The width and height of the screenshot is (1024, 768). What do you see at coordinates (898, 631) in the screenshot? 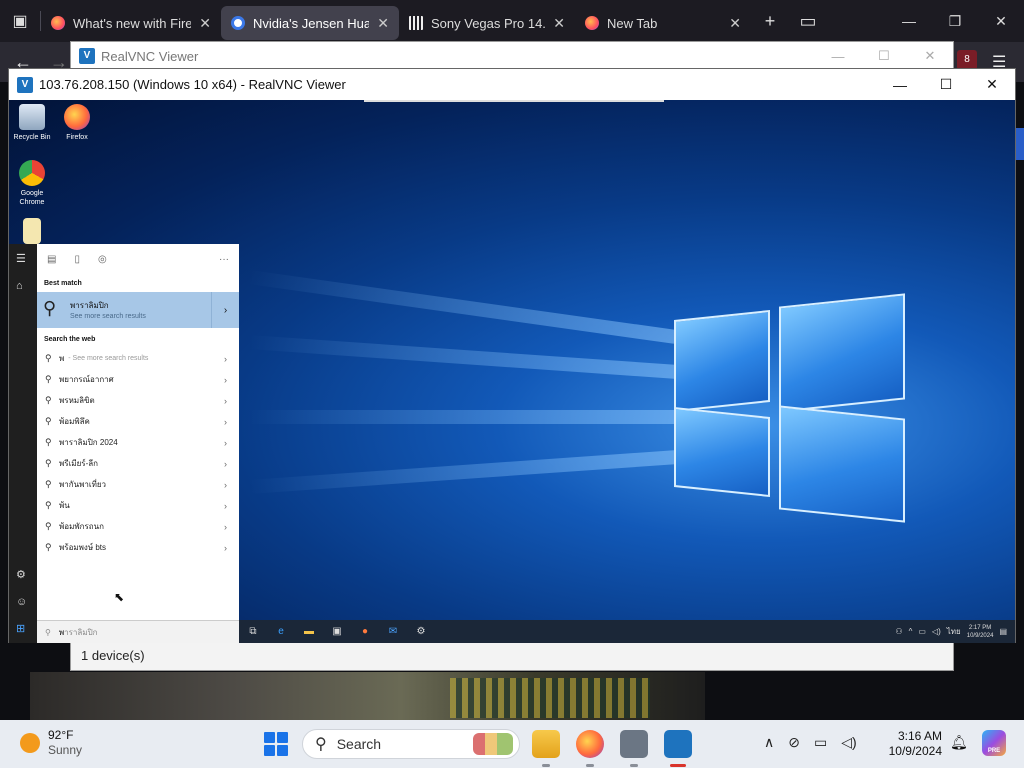
I see `people-icon: ⚇` at bounding box center [898, 631].